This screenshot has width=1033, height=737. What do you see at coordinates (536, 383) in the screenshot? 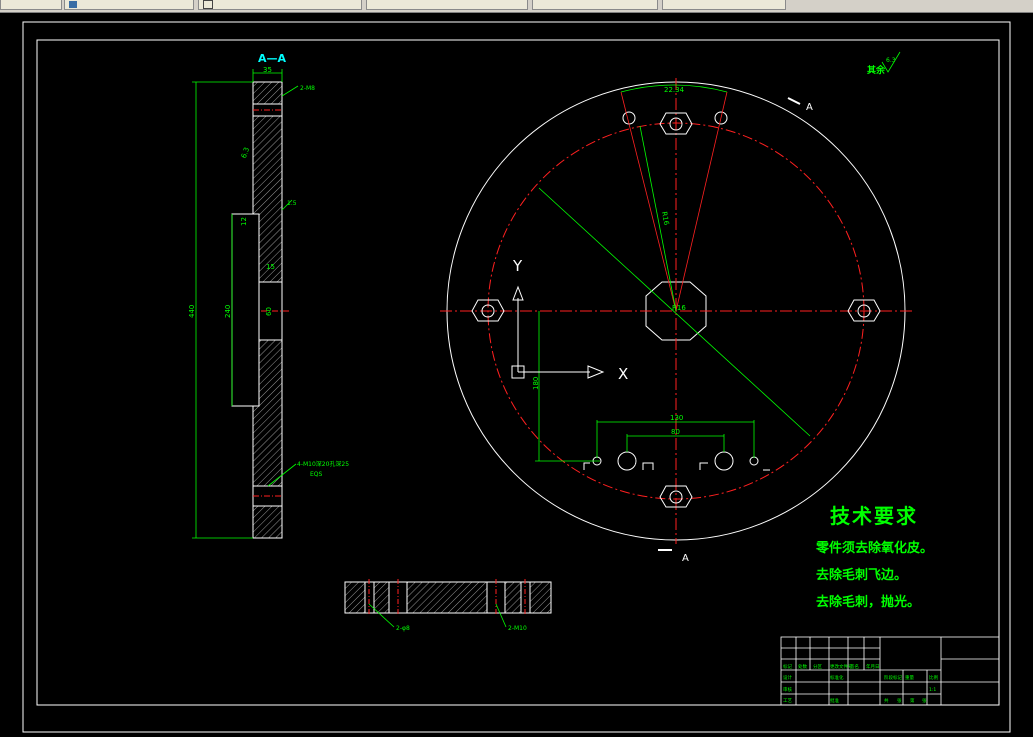
I see `dim-offset: 180` at bounding box center [536, 383].